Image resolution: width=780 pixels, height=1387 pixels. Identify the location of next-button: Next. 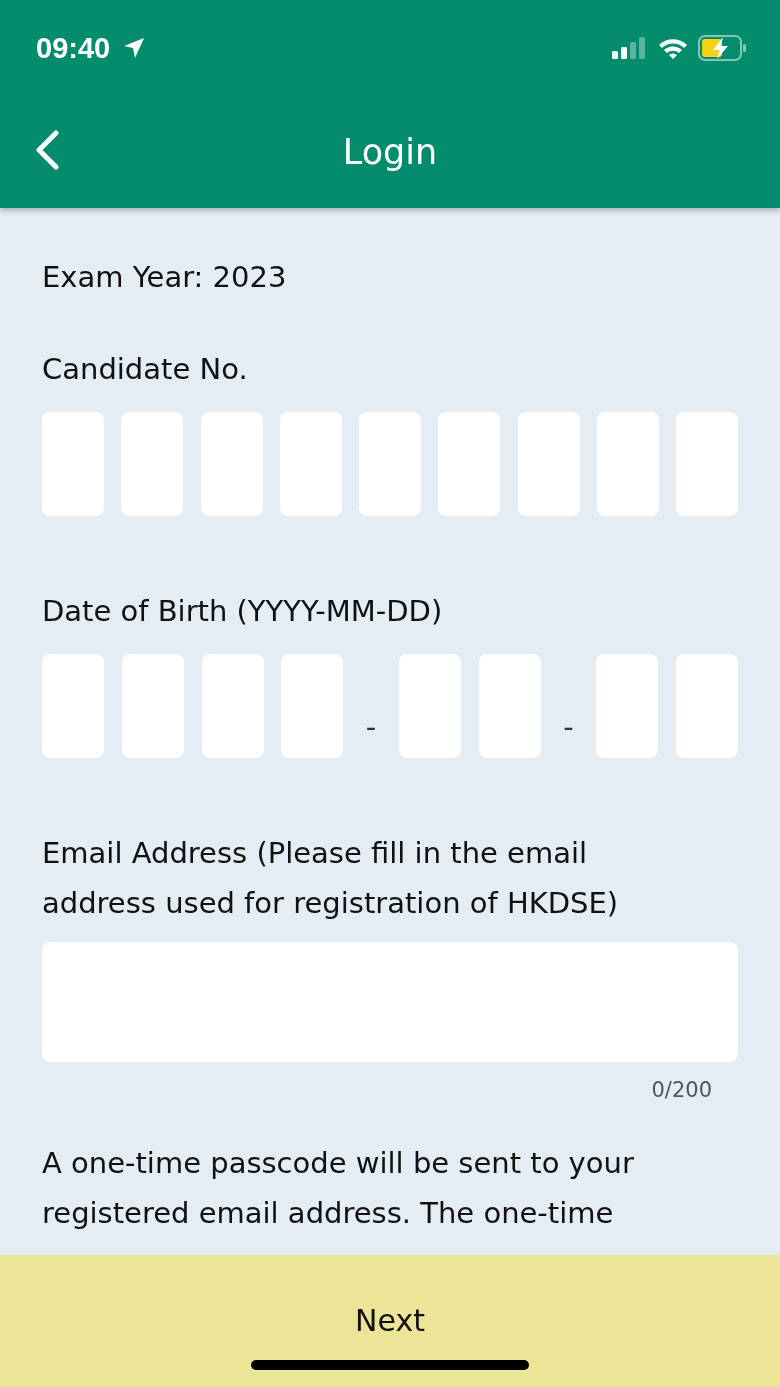
(390, 1320).